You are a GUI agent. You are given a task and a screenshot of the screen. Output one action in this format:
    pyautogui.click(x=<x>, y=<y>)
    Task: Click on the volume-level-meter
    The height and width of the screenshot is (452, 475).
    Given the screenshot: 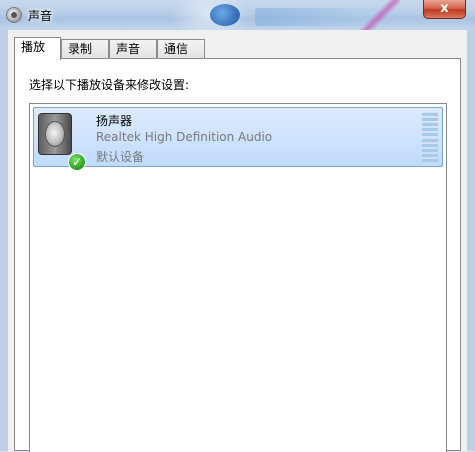 What is the action you would take?
    pyautogui.click(x=430, y=137)
    